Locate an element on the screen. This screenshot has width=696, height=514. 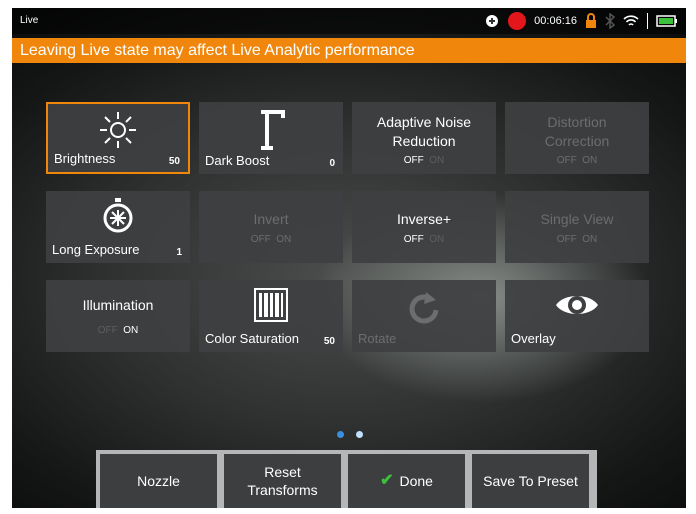
illumination-title: Illumination is located at coordinates (118, 305).